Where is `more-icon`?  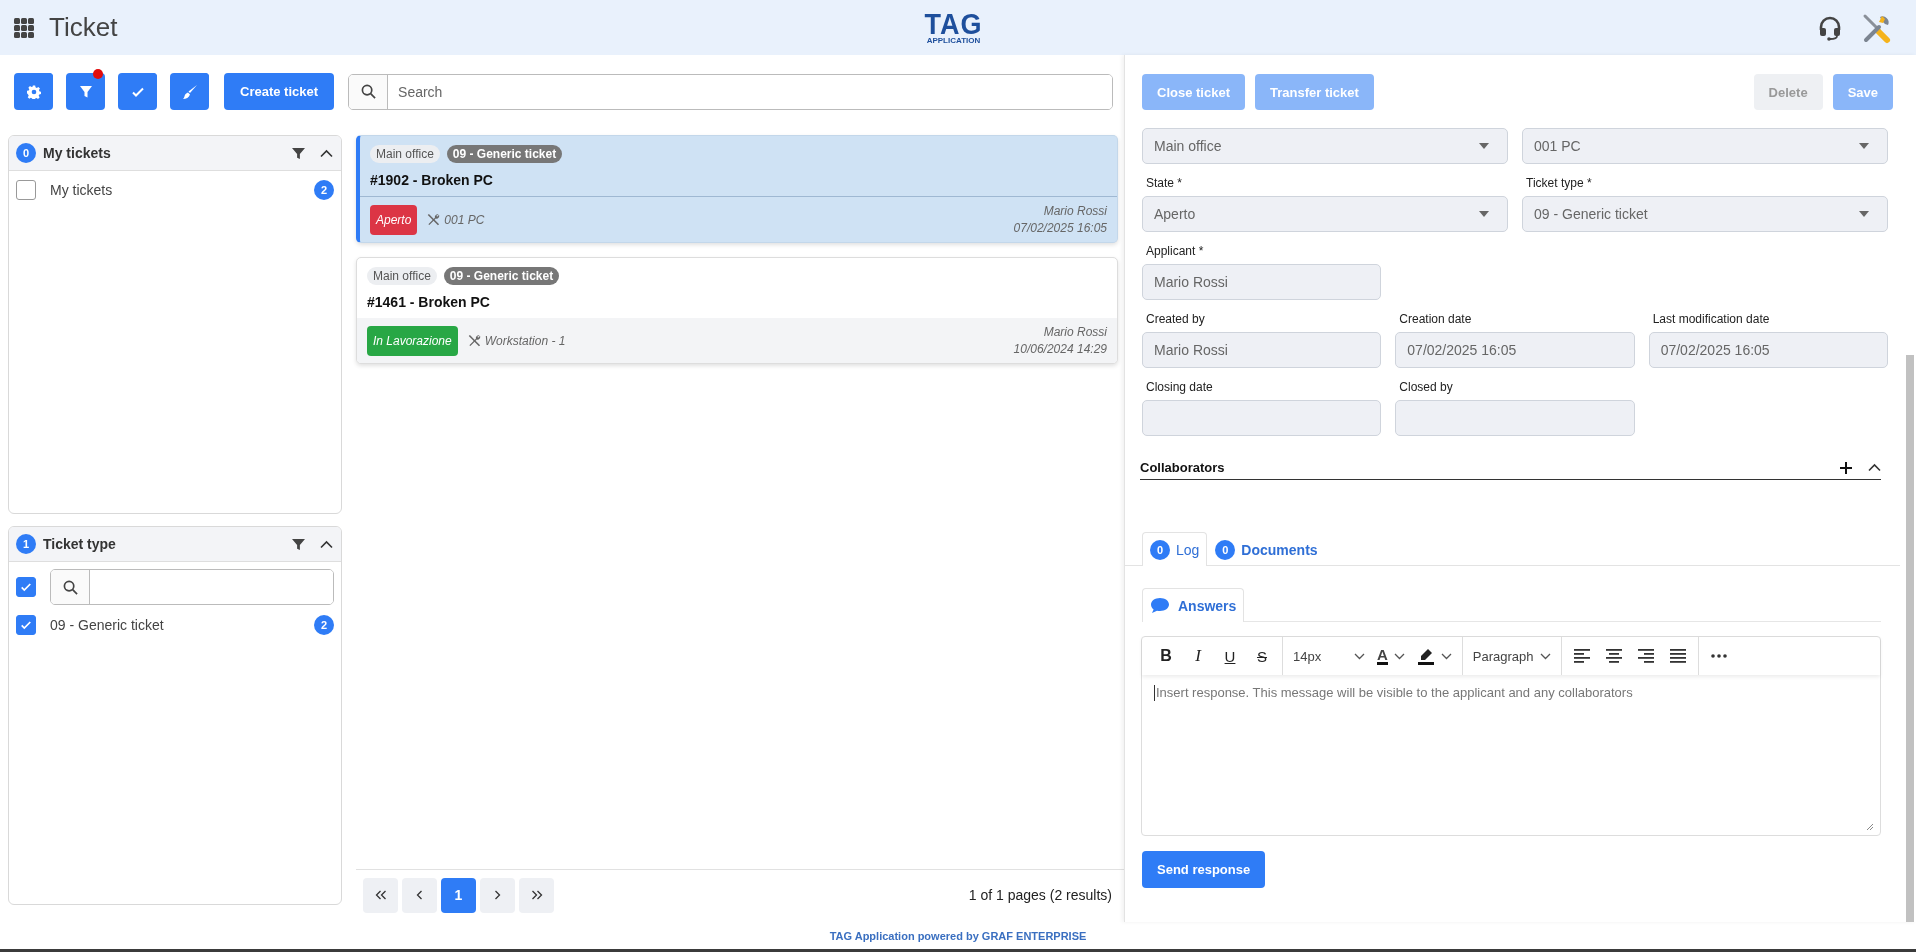
more-icon is located at coordinates (1718, 656).